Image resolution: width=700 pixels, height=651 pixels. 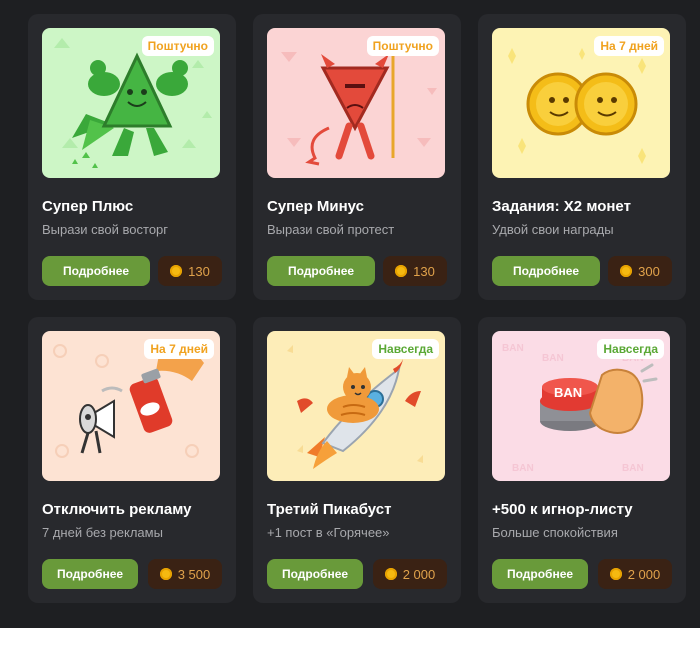 I want to click on item-subtitle: +1 пост в «Горячее», so click(x=328, y=532).